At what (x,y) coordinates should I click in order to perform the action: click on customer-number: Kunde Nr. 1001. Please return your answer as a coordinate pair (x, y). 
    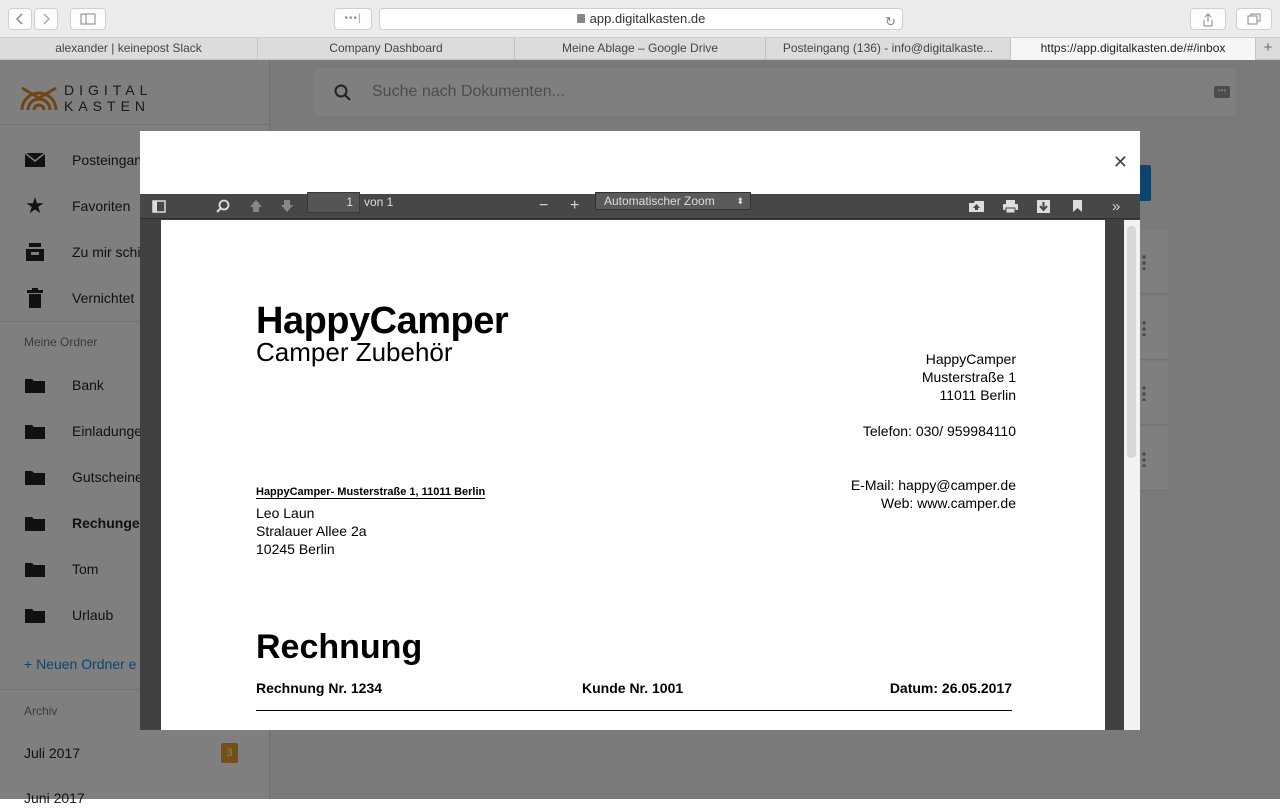
    Looking at the image, I should click on (633, 688).